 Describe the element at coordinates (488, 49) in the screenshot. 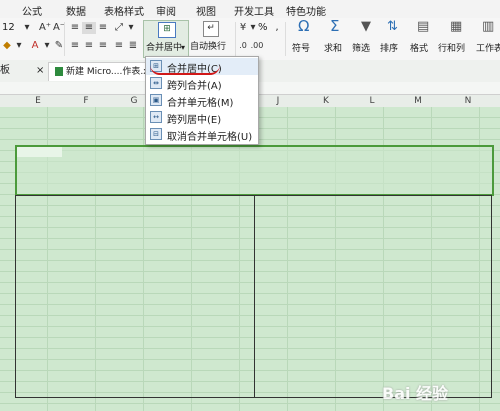

I see `worksheet-label: 工作表` at that location.